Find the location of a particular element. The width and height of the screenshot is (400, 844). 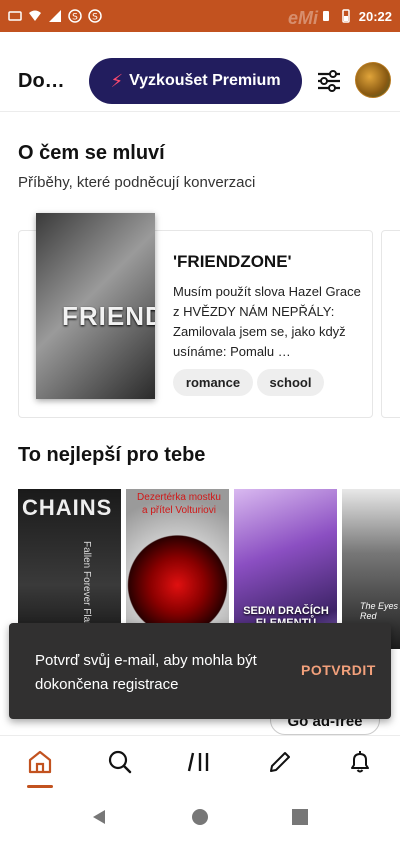

bottom-tab-bar is located at coordinates (200, 762).